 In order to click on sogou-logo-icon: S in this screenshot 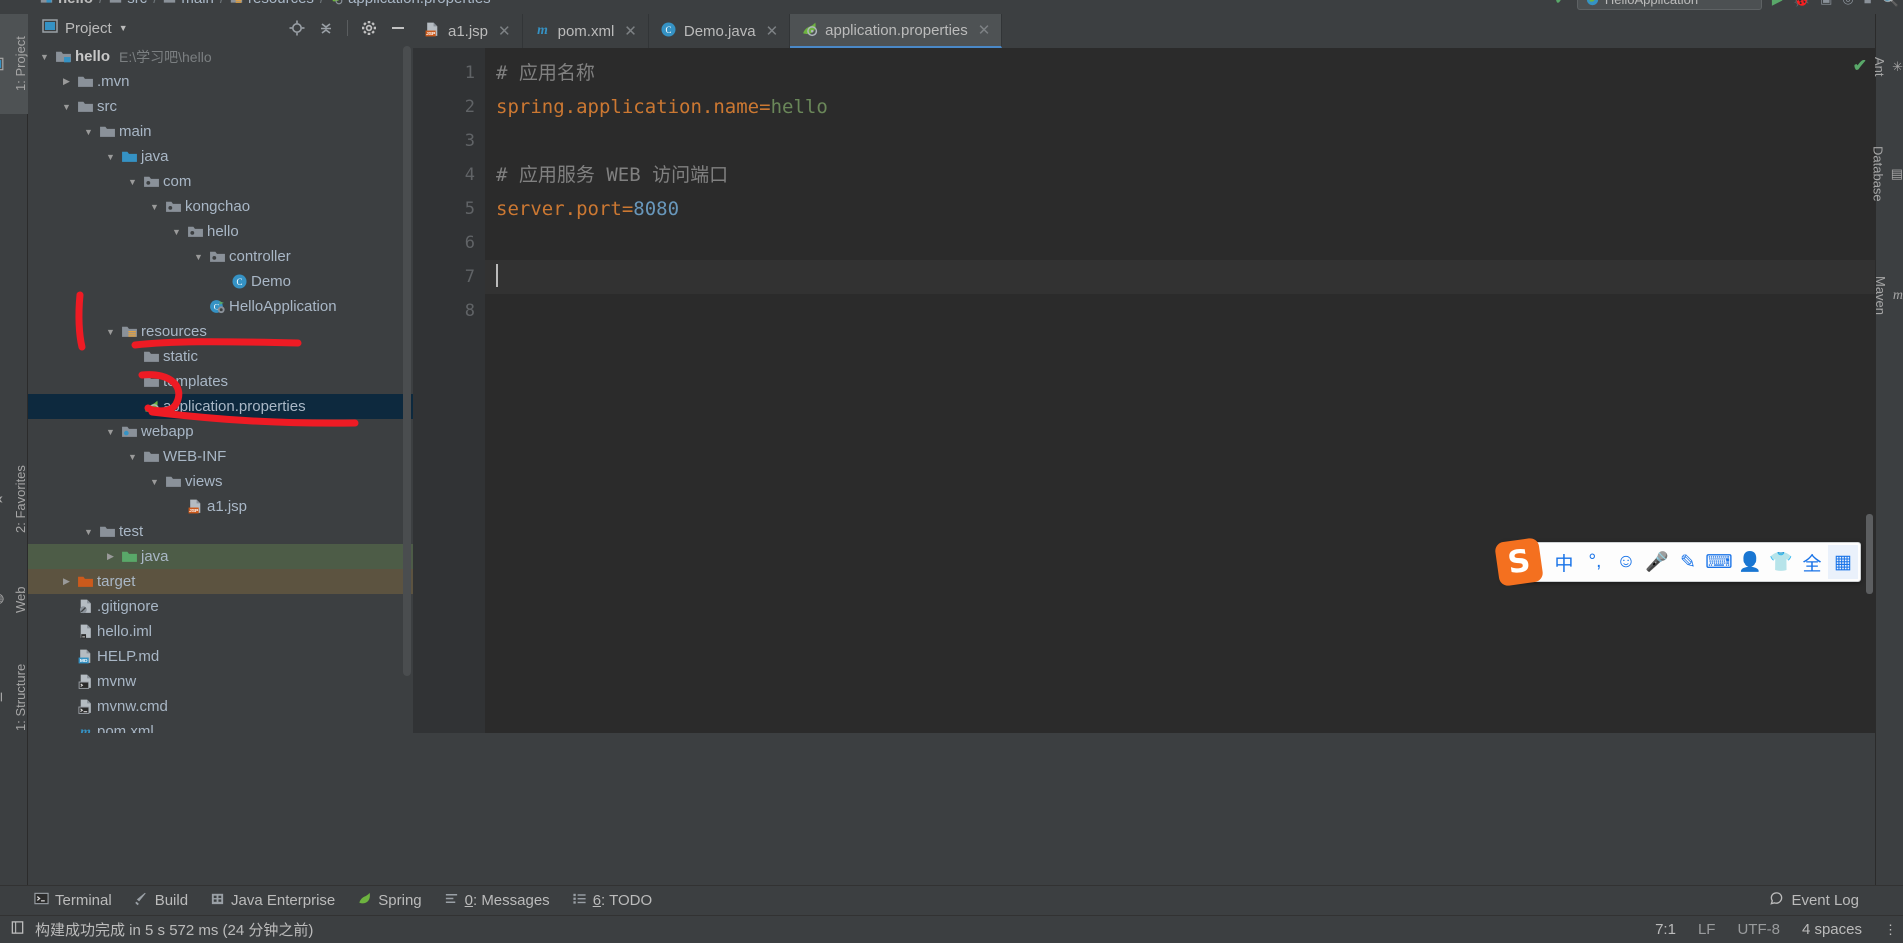, I will do `click(1519, 562)`.